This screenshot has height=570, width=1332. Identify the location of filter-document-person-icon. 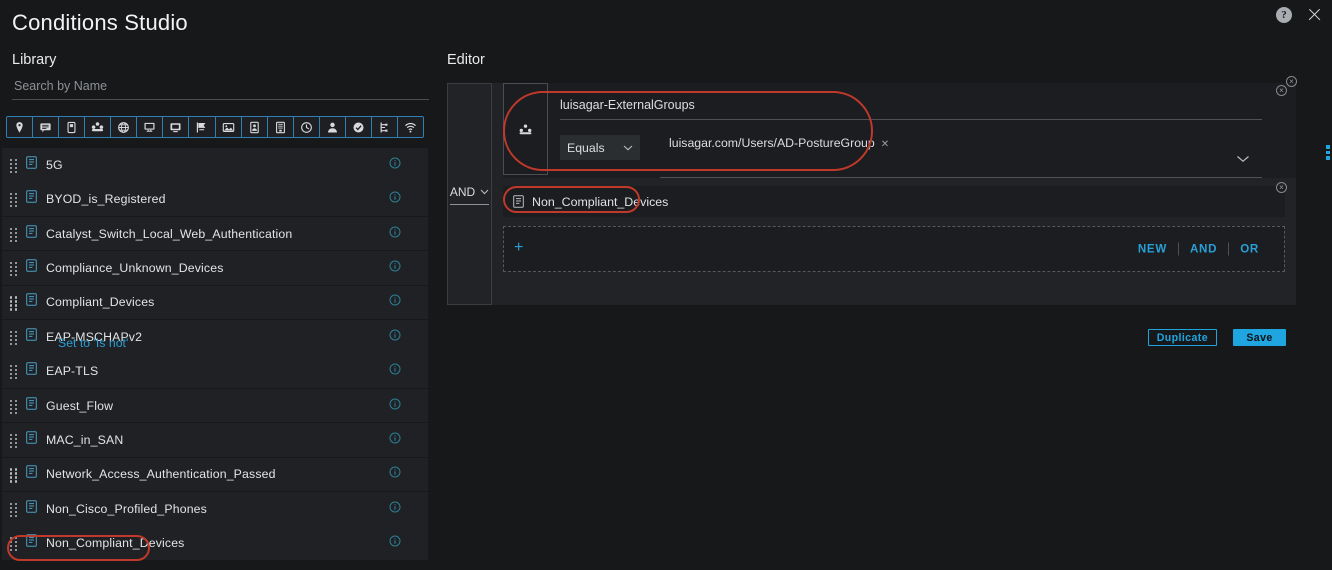
(254, 127).